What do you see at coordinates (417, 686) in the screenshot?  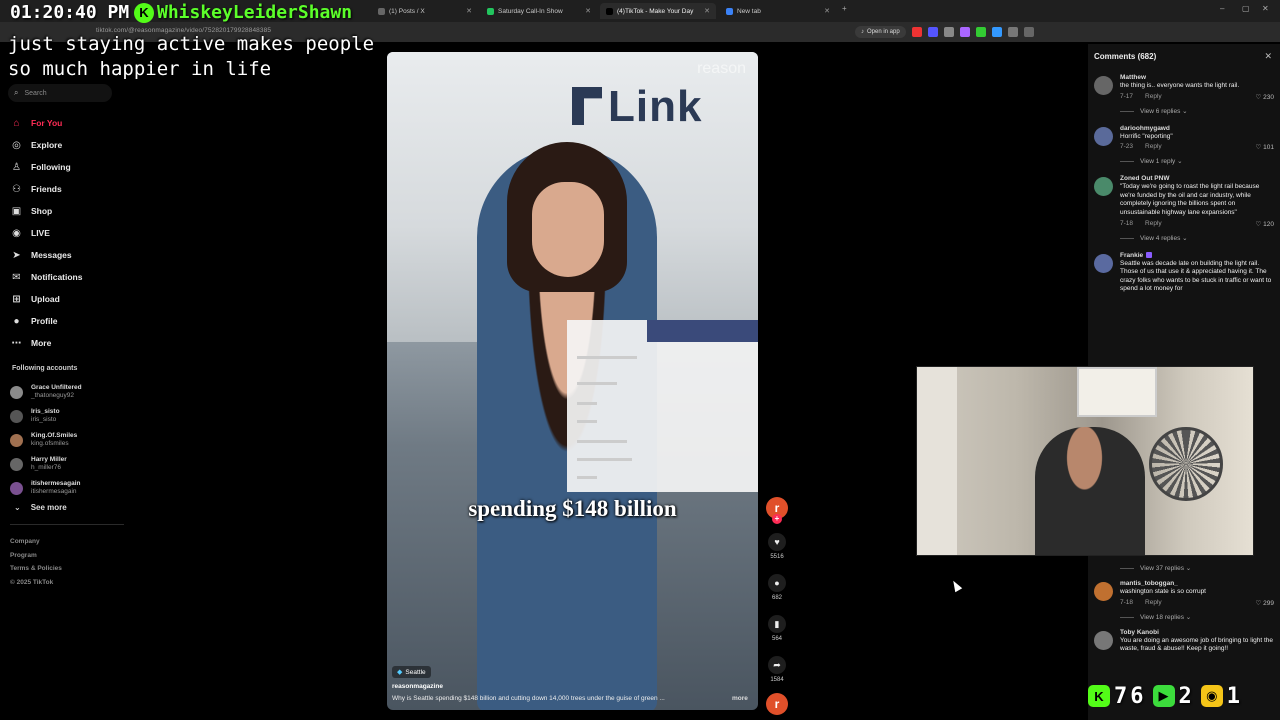 I see `video-author: reasonmagazine` at bounding box center [417, 686].